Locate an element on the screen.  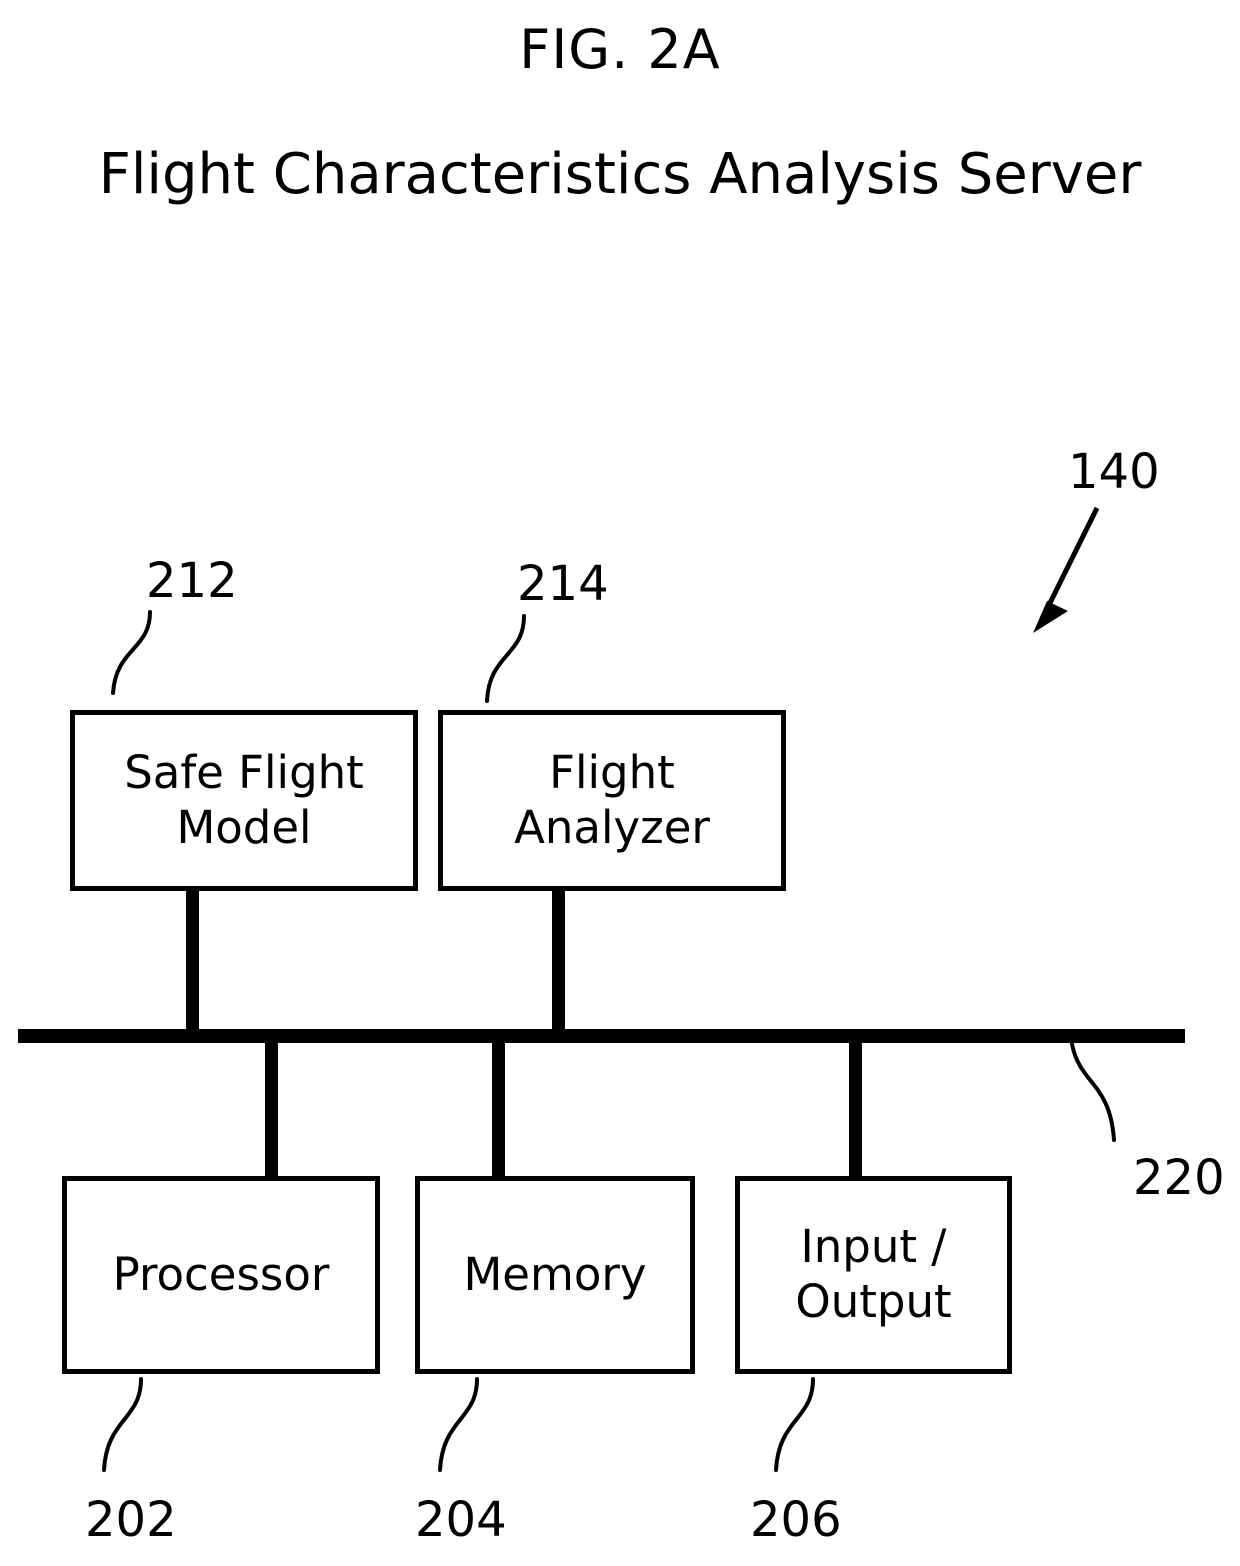
module-box-memory: Memory is located at coordinates (555, 1275).